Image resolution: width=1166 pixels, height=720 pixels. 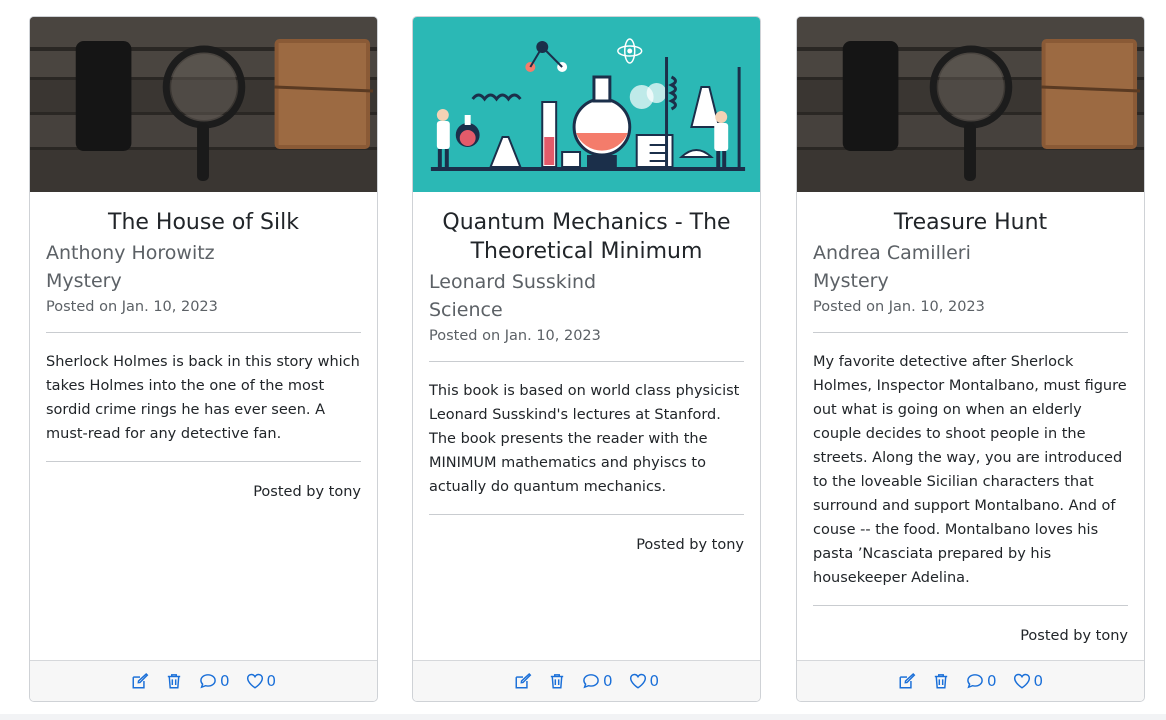 I want to click on book-title: The House of Silk, so click(x=203, y=222).